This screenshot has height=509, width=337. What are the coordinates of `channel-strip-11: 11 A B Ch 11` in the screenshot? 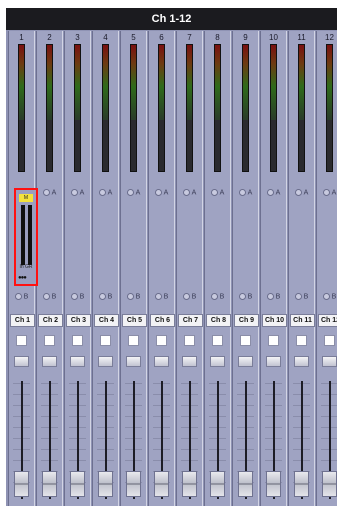 It's located at (301, 268).